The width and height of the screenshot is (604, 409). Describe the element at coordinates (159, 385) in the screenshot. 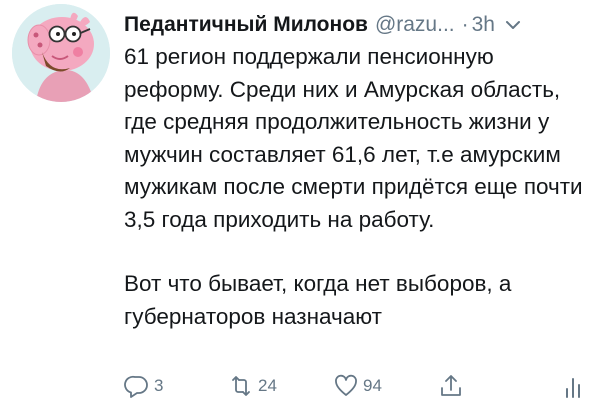

I see `reply-count: 3` at that location.